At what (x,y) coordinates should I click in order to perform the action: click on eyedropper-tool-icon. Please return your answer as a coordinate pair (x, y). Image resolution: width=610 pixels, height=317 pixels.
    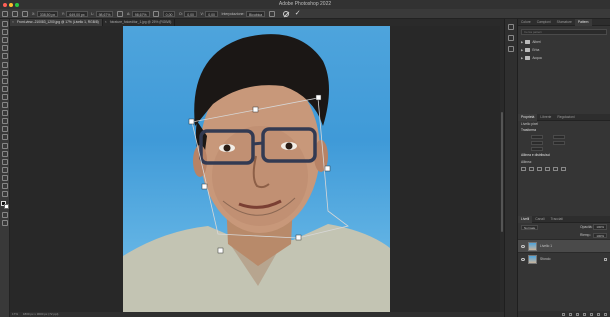
    Looking at the image, I should click on (5, 72).